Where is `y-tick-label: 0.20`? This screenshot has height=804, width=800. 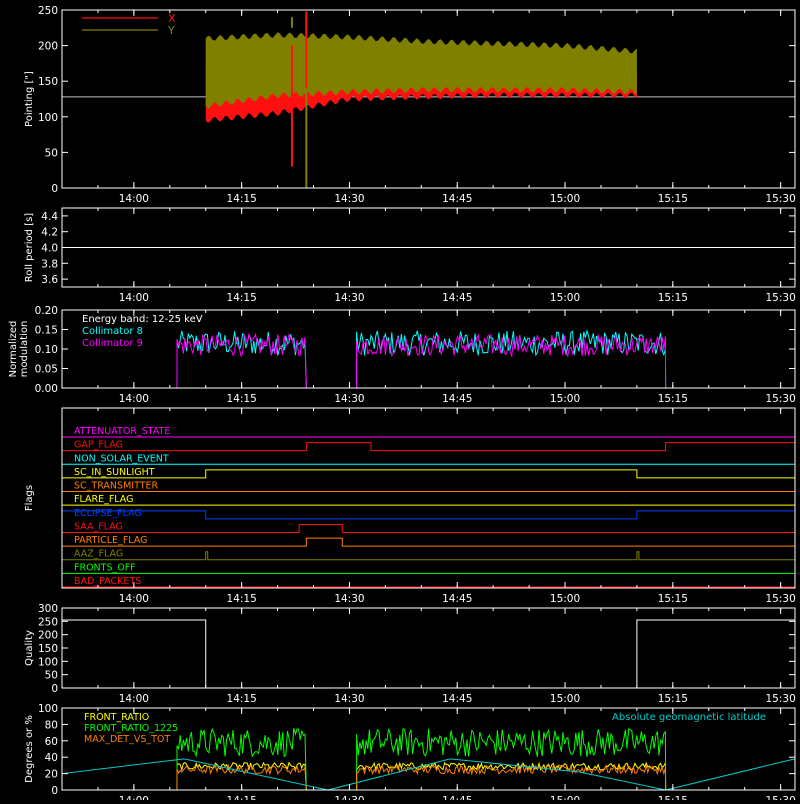
y-tick-label: 0.20 is located at coordinates (46, 311).